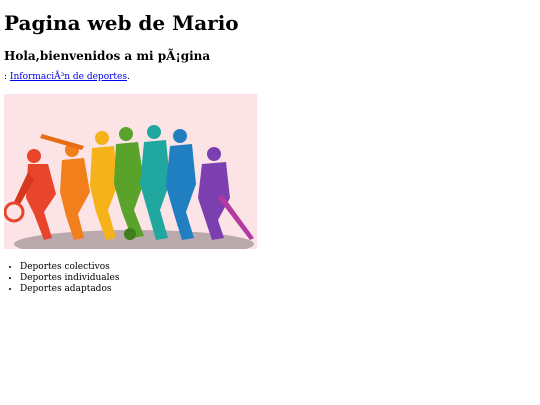  I want to click on page-title: Pagina web de Mario, so click(121, 23).